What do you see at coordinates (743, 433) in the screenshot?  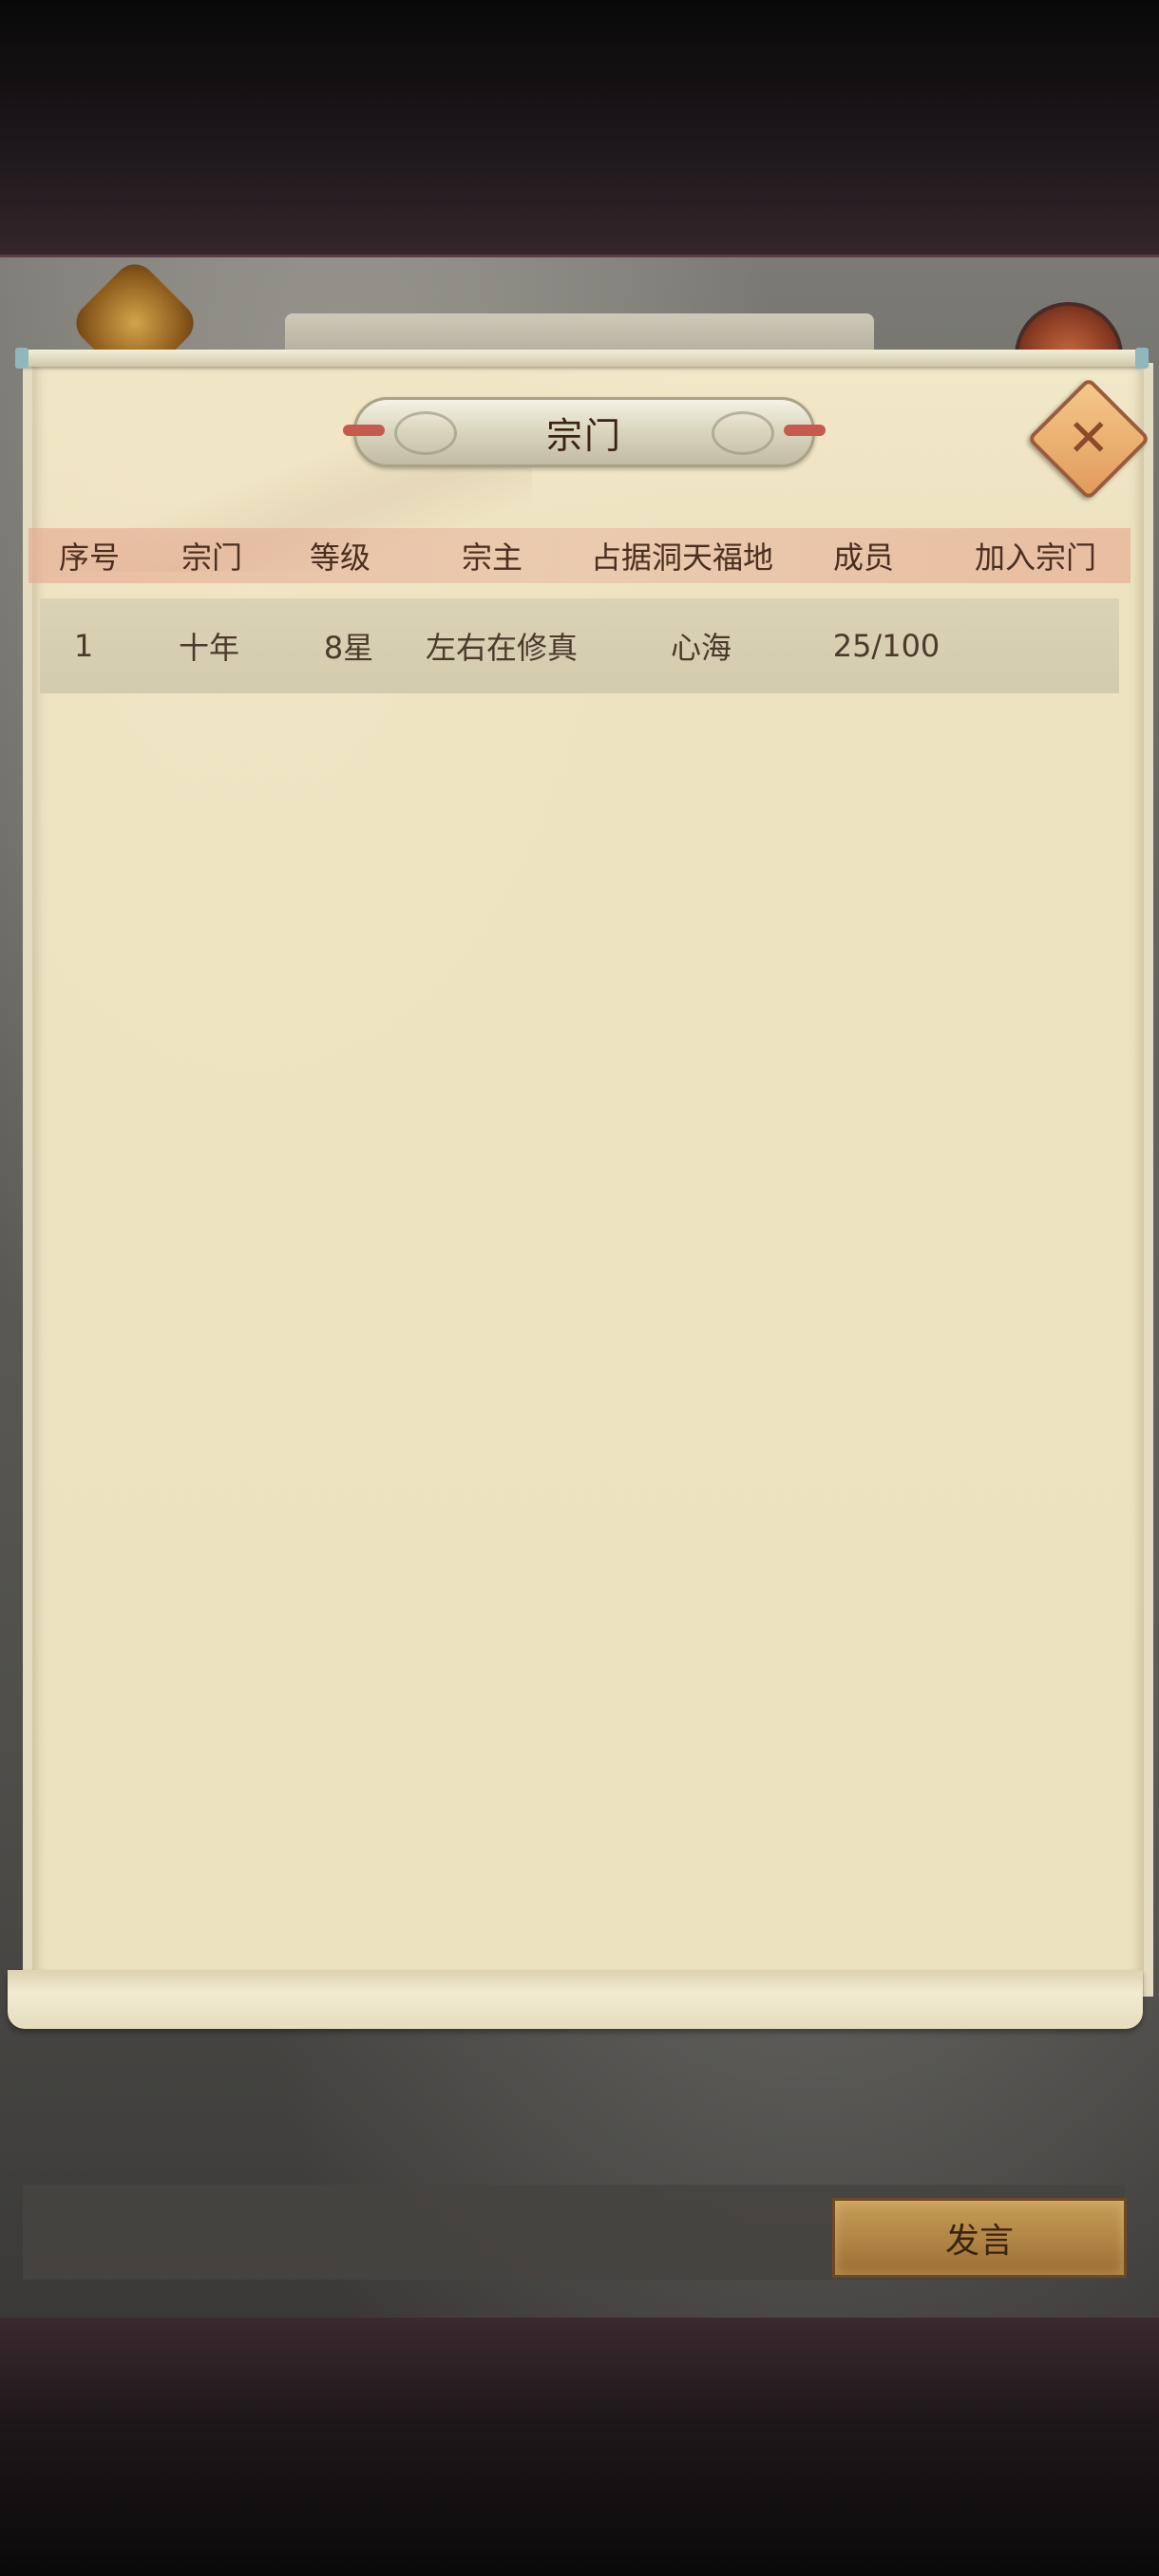 I see `cloud-swirl-right-icon` at bounding box center [743, 433].